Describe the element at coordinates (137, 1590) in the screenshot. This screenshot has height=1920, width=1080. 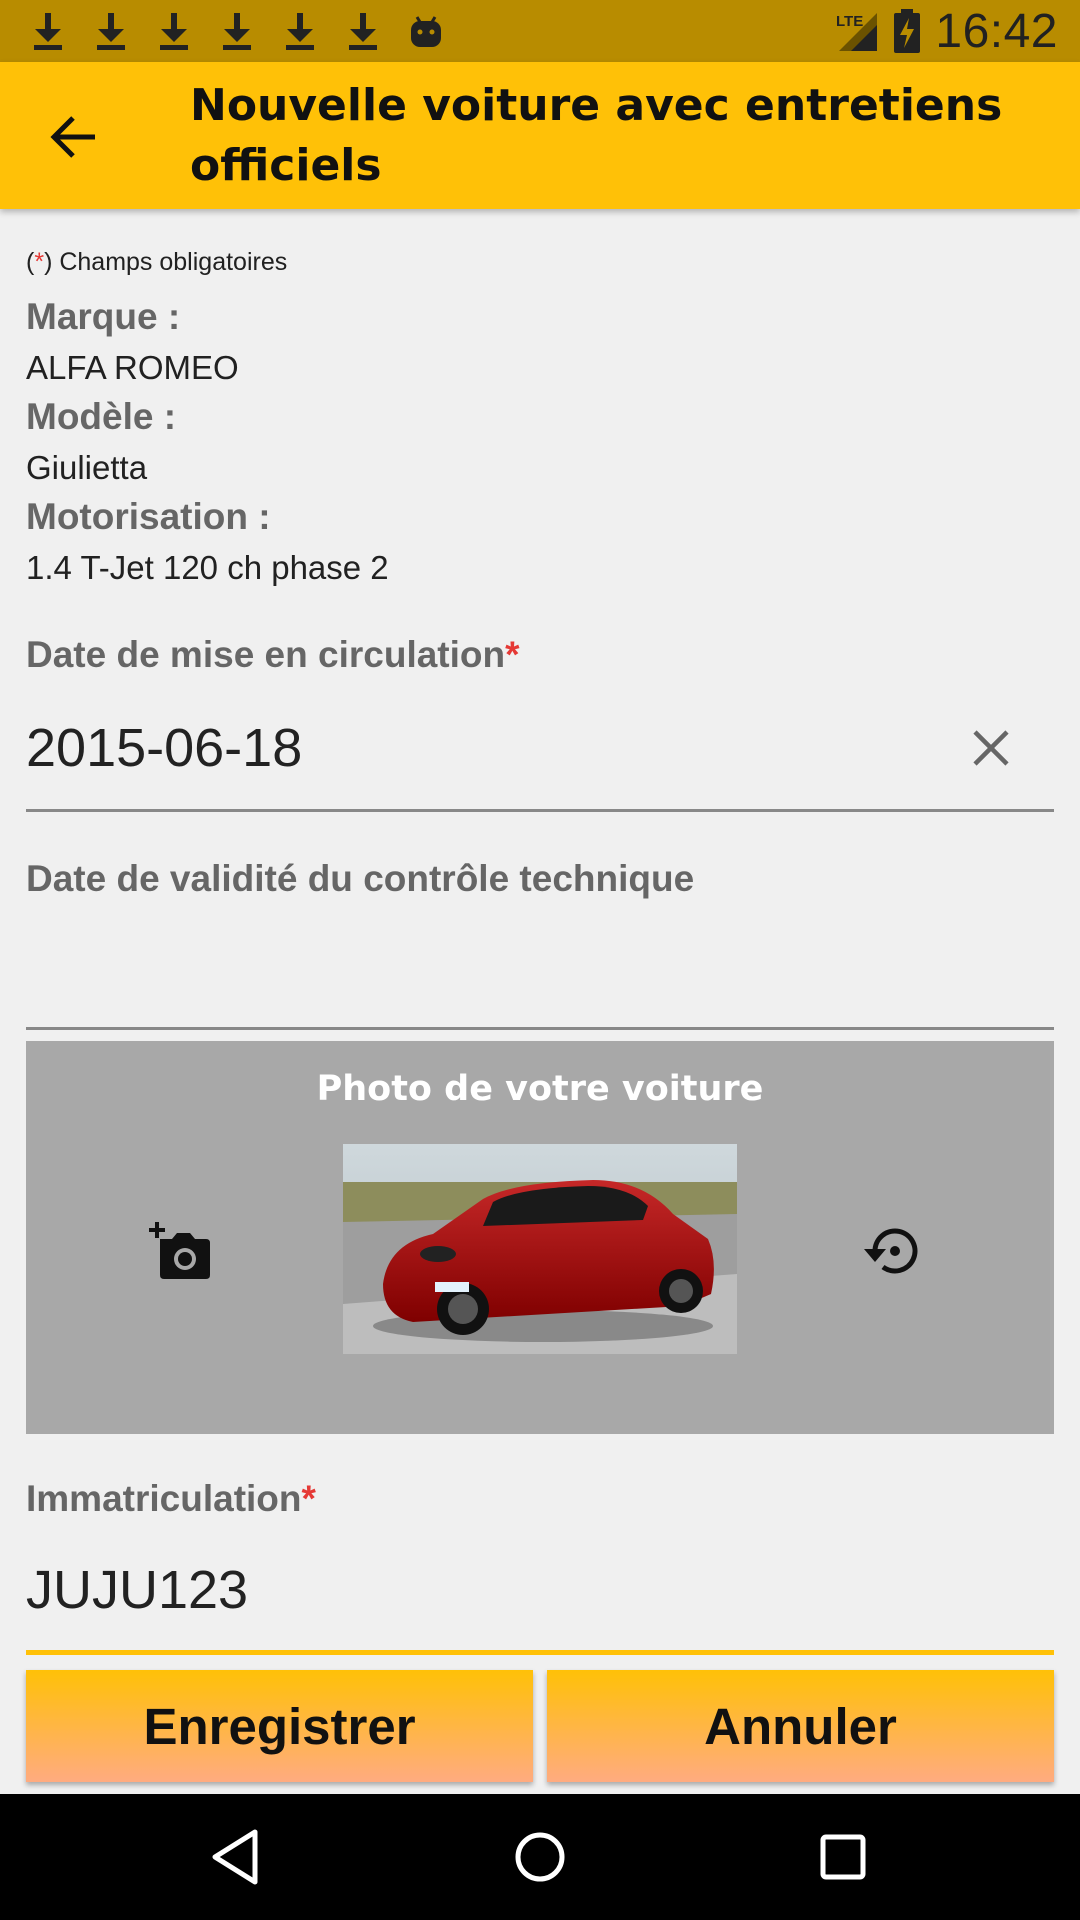
I see `plate-input: JUJU123` at that location.